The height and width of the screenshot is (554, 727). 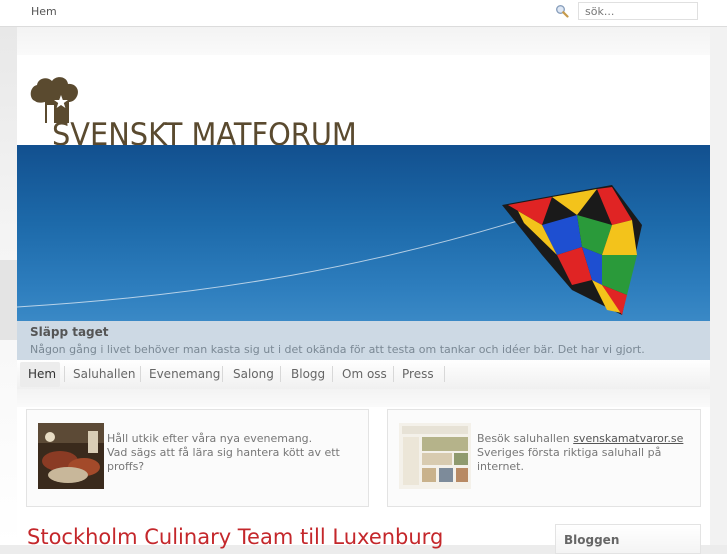 I want to click on promo-saluhallen-line2: Sveriges första riktiga saluhall på, so click(x=569, y=452).